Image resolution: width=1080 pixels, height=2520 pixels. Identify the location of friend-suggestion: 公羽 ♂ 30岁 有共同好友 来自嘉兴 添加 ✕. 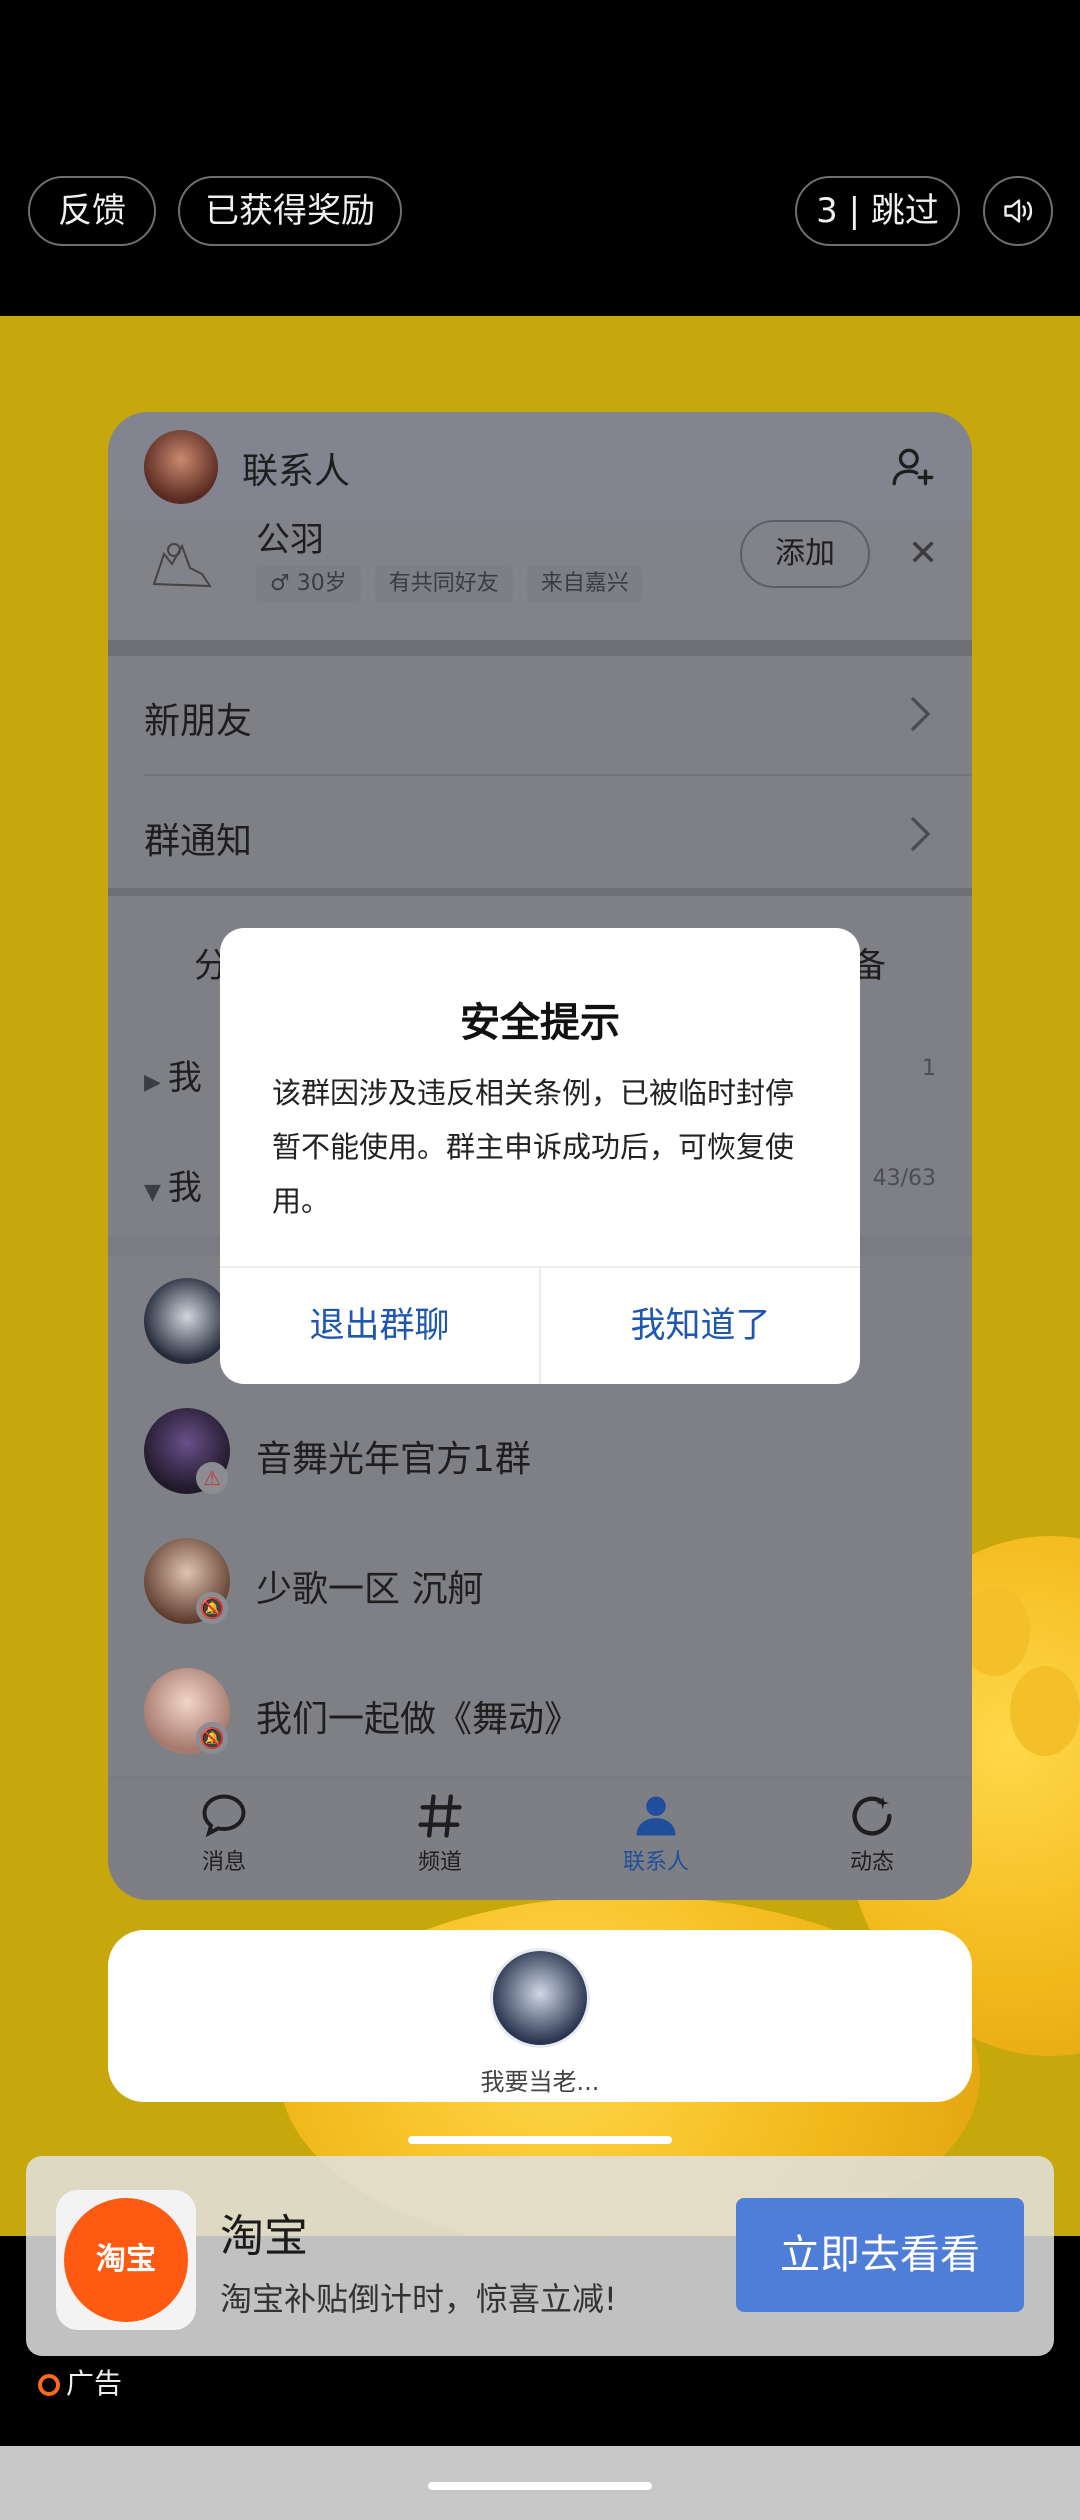
(540, 580).